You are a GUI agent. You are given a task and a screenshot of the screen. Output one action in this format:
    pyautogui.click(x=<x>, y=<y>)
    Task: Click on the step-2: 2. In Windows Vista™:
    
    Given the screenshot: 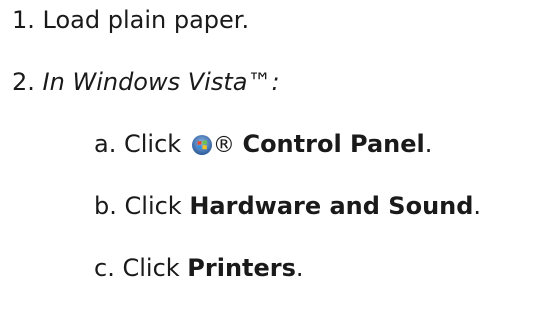 What is the action you would take?
    pyautogui.click(x=146, y=82)
    